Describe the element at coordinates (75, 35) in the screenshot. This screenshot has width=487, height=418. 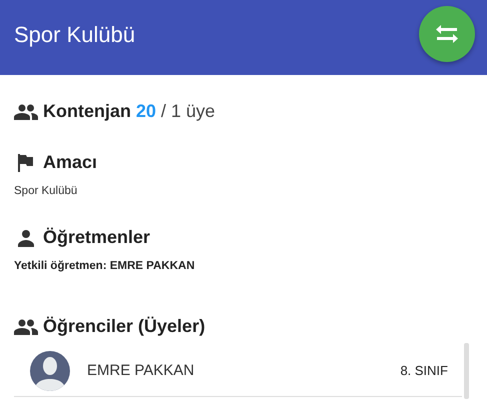
I see `app-title: Spor Kulübü` at that location.